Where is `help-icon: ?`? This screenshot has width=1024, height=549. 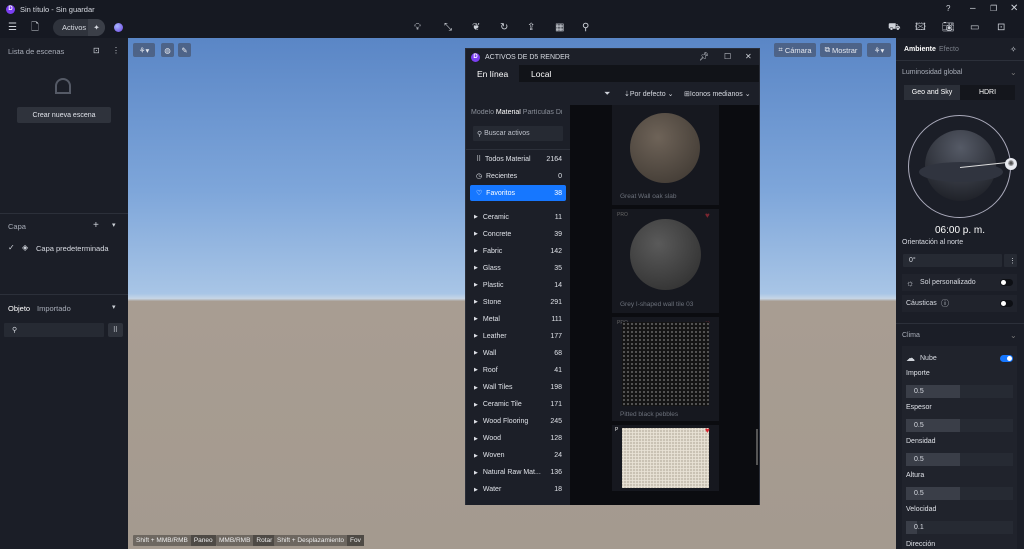
help-icon: ? is located at coordinates (948, 9).